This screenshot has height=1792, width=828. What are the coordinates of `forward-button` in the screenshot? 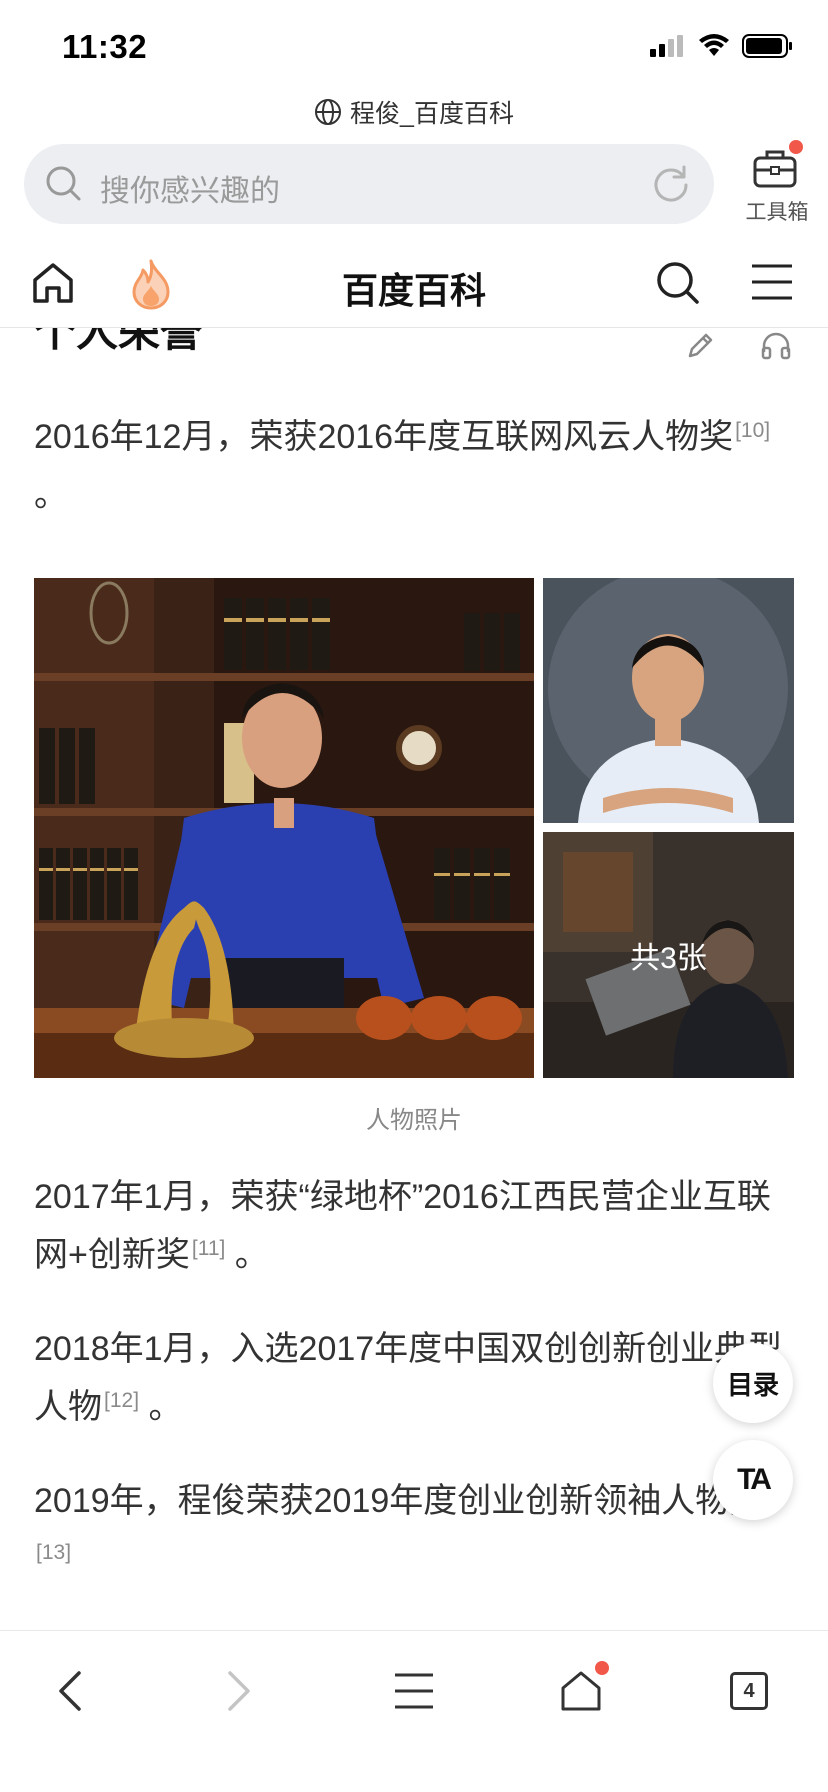 It's located at (239, 1691).